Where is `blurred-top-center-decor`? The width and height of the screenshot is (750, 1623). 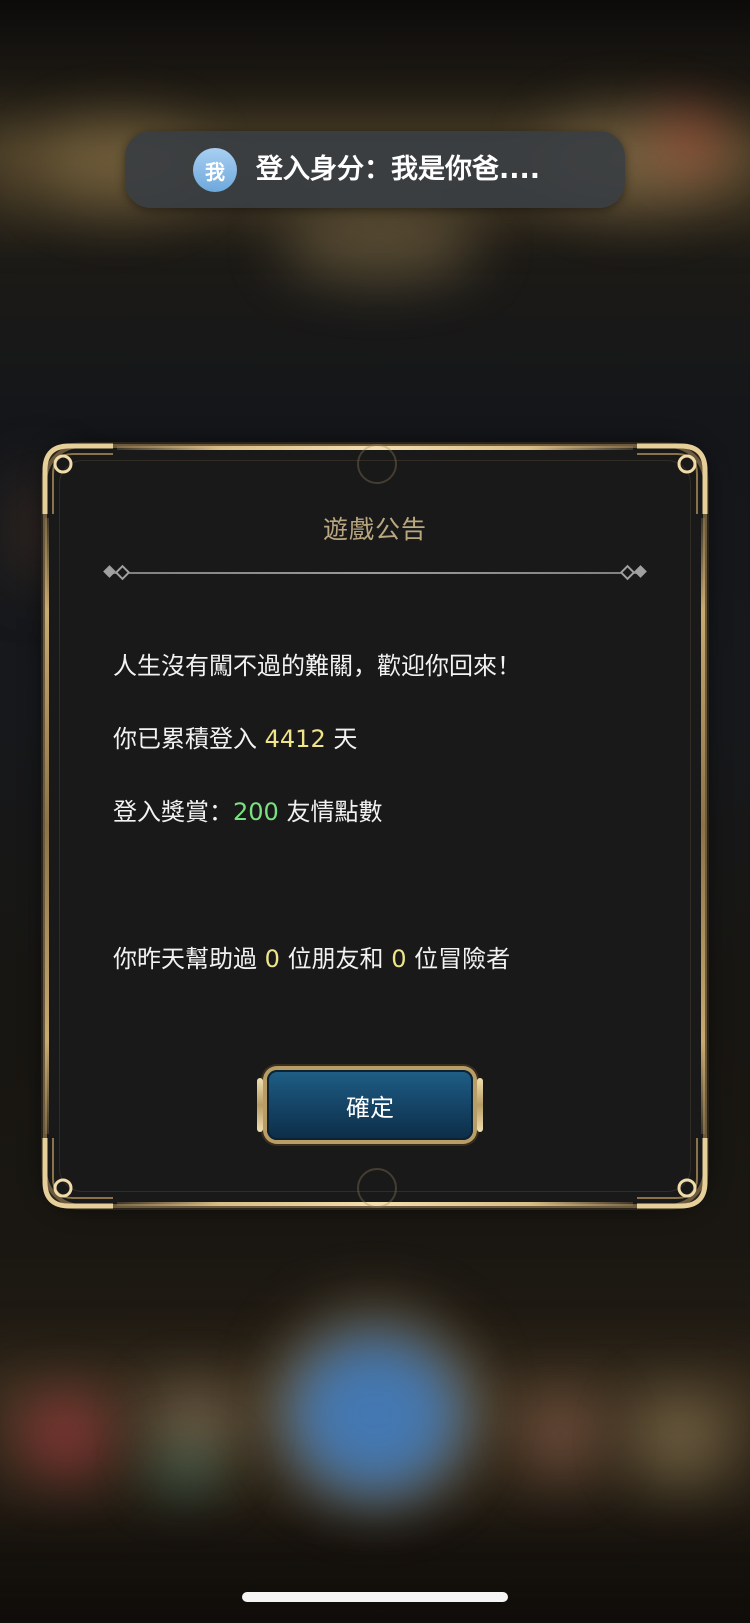 blurred-top-center-decor is located at coordinates (380, 245).